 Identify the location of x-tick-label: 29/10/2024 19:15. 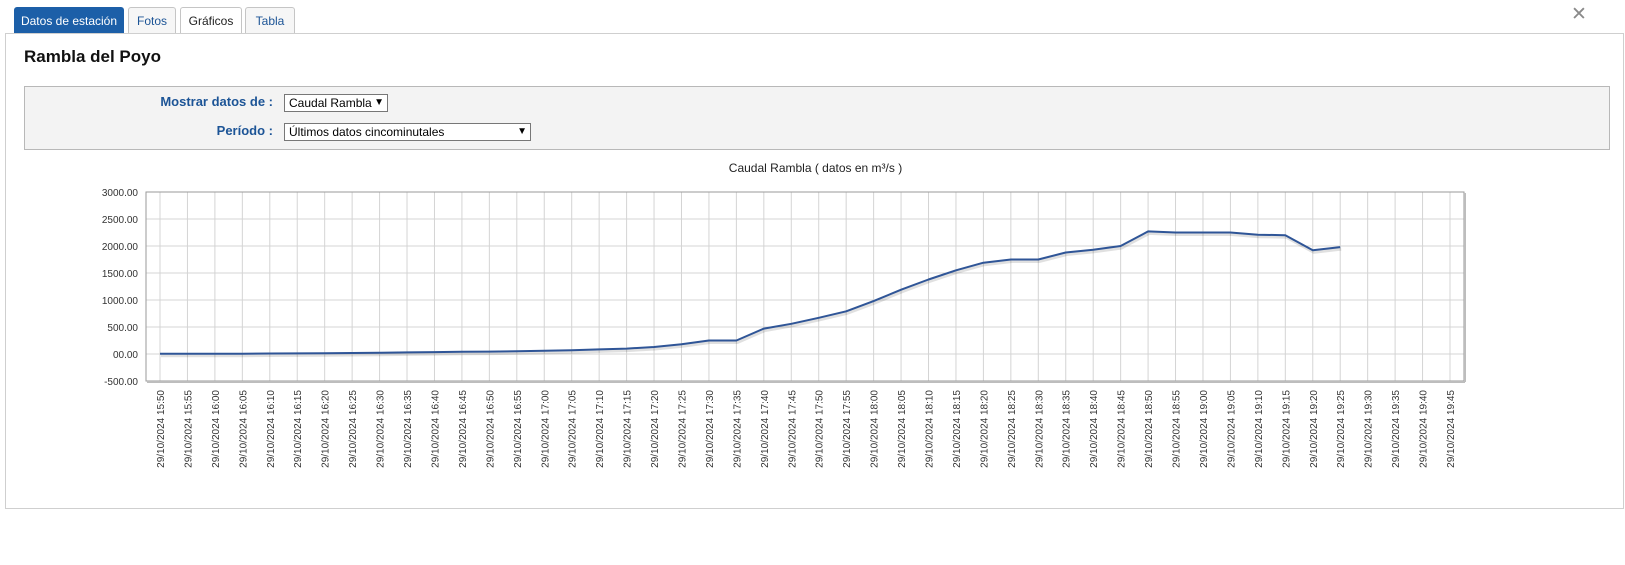
(1286, 429).